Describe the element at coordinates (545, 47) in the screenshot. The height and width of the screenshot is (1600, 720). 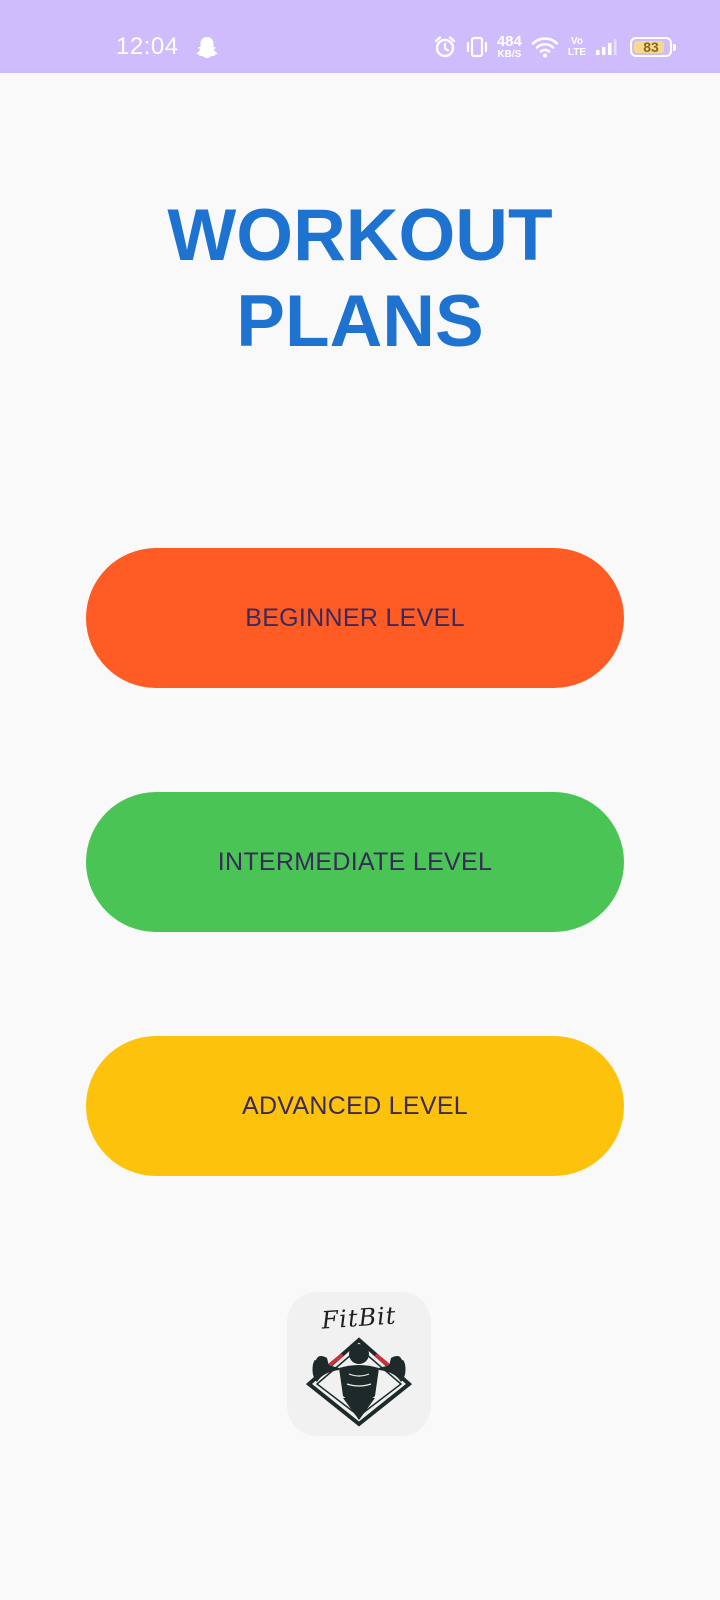
I see `wifi-icon` at that location.